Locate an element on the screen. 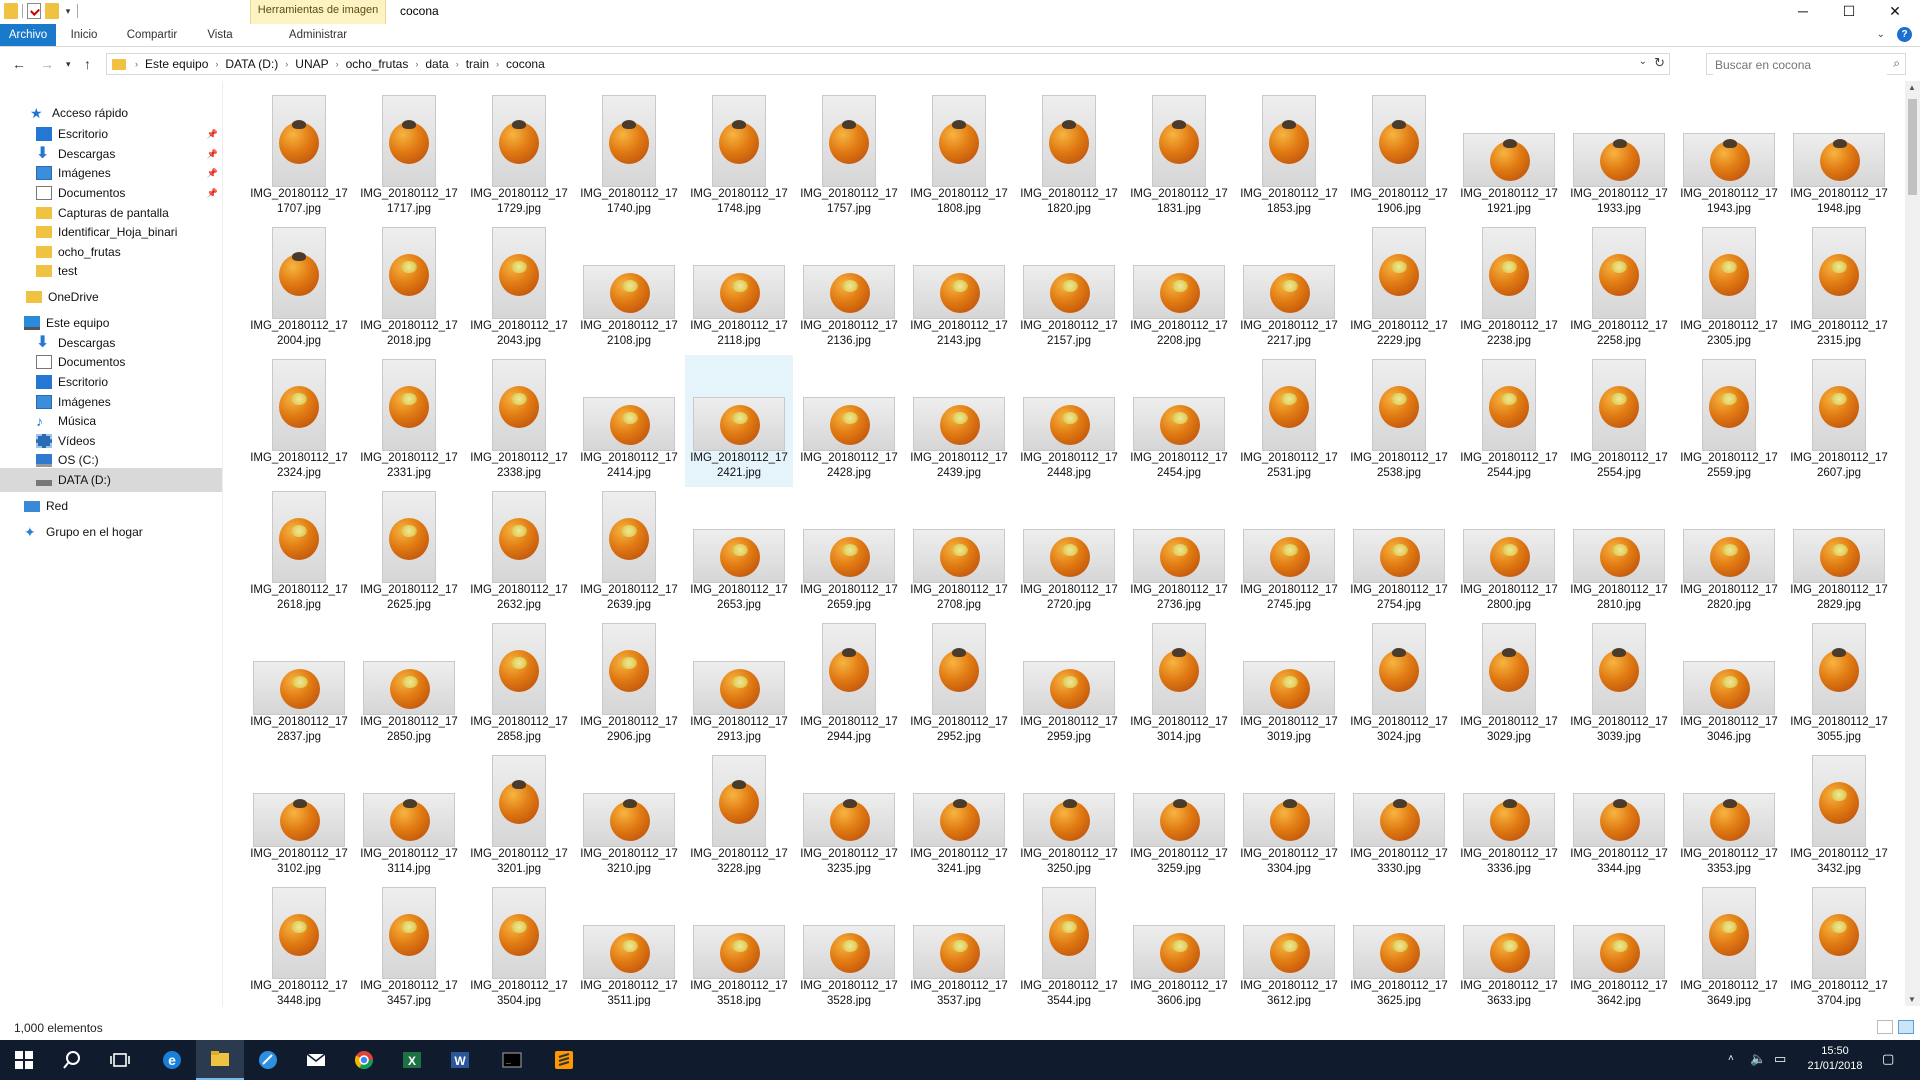 This screenshot has width=1920, height=1080. file-item: IMG_20180112_17 2315.jpg is located at coordinates (1839, 289).